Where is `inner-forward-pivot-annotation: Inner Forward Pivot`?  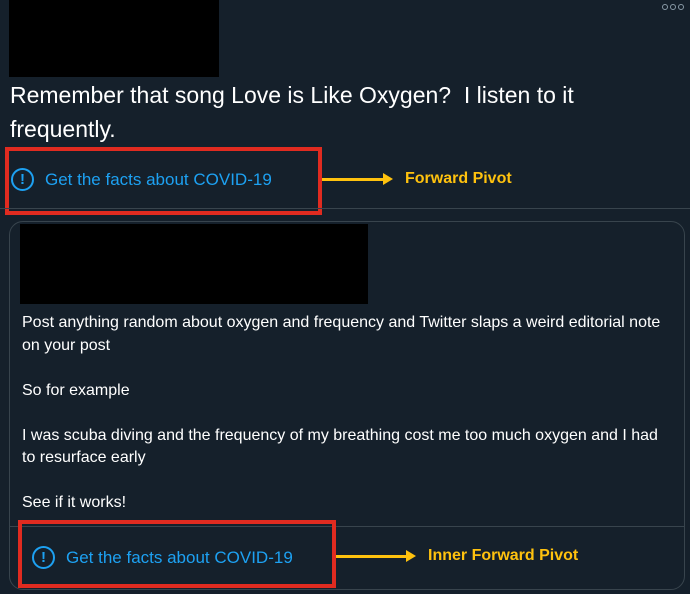 inner-forward-pivot-annotation: Inner Forward Pivot is located at coordinates (457, 556).